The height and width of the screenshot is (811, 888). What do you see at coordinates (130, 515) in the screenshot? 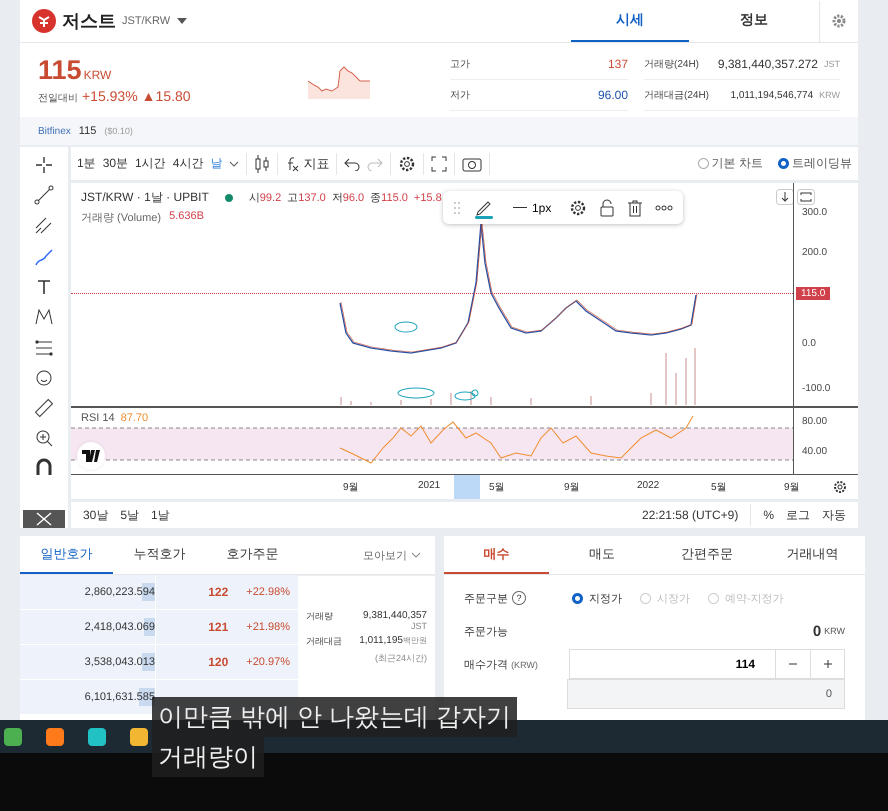
I see `range-button: 5날` at bounding box center [130, 515].